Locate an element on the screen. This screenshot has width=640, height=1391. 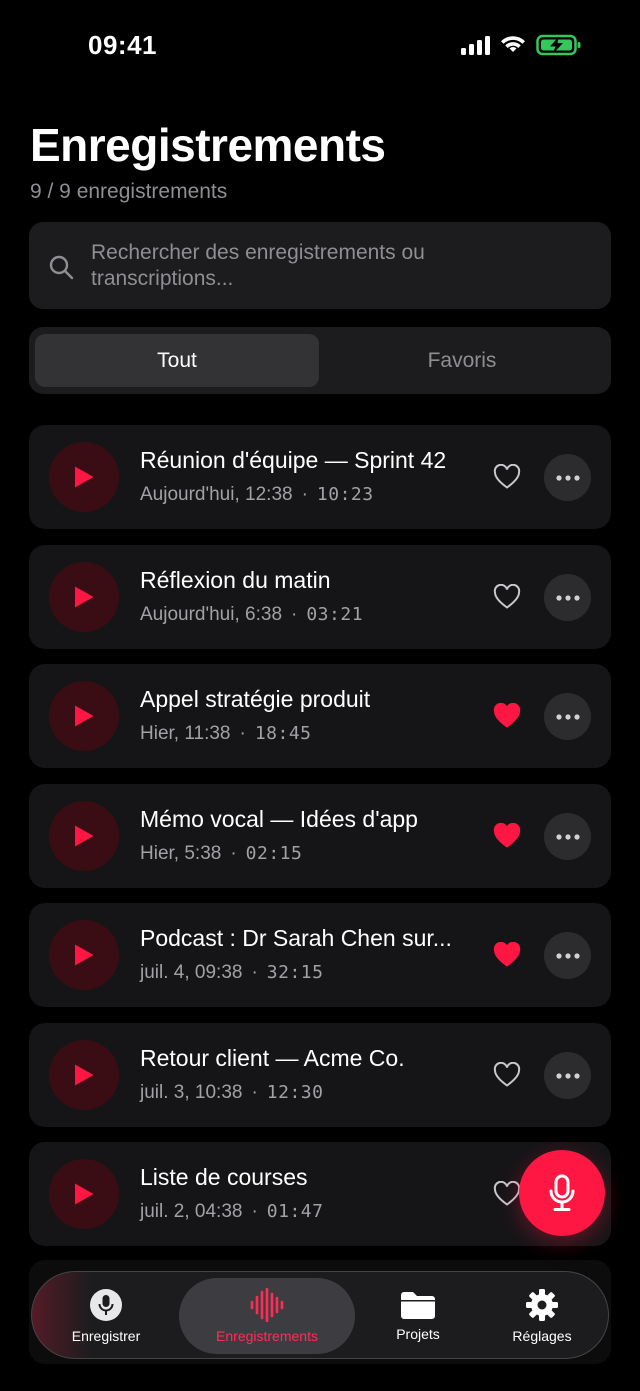
tab-projects: Projets is located at coordinates (418, 1315).